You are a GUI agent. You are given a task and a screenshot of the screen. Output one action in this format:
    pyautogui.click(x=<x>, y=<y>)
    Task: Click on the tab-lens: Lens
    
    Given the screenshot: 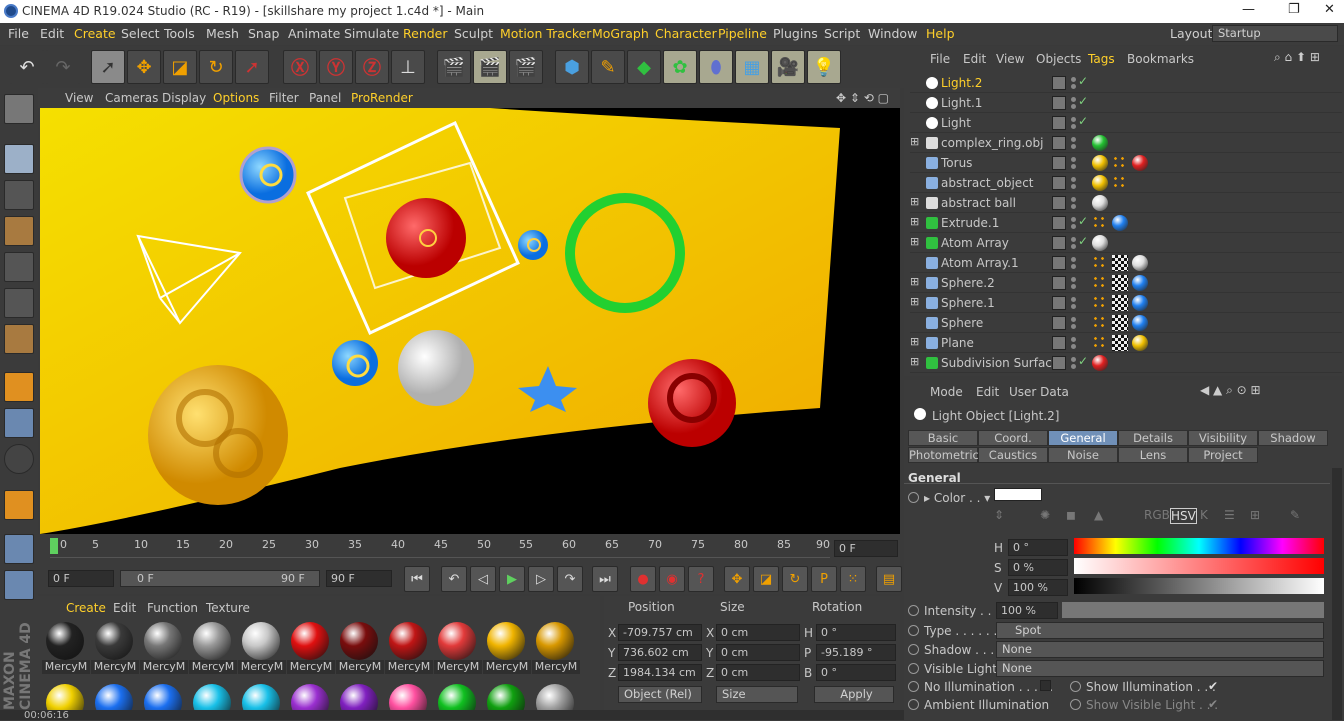 What is the action you would take?
    pyautogui.click(x=1153, y=455)
    